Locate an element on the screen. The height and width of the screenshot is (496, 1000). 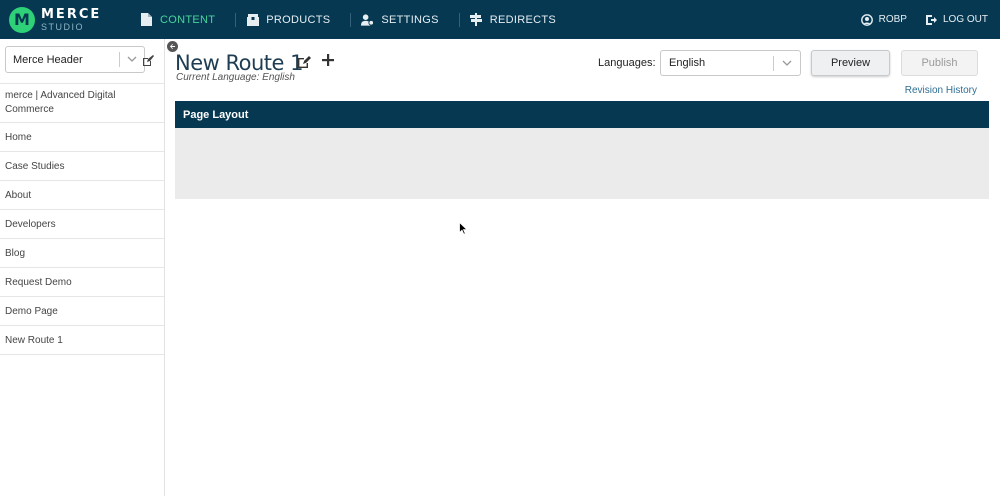
logo-subtitle: STUDIO is located at coordinates (63, 26).